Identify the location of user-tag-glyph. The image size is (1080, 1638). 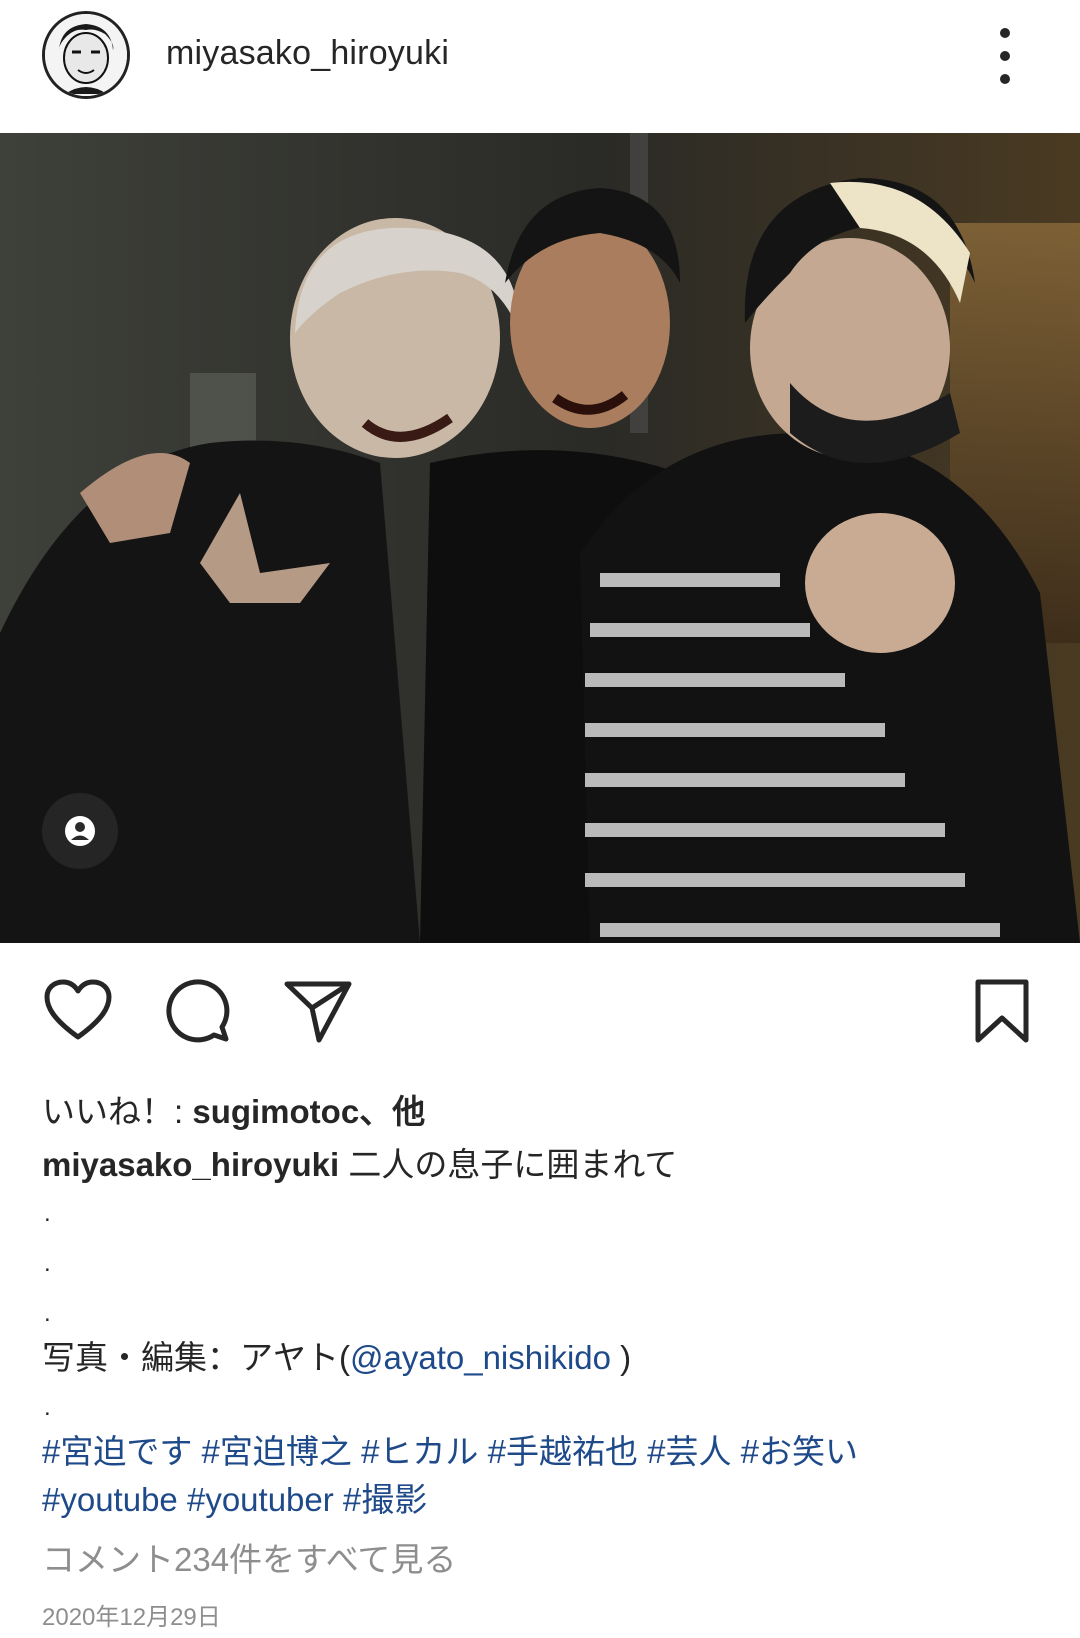
(80, 831).